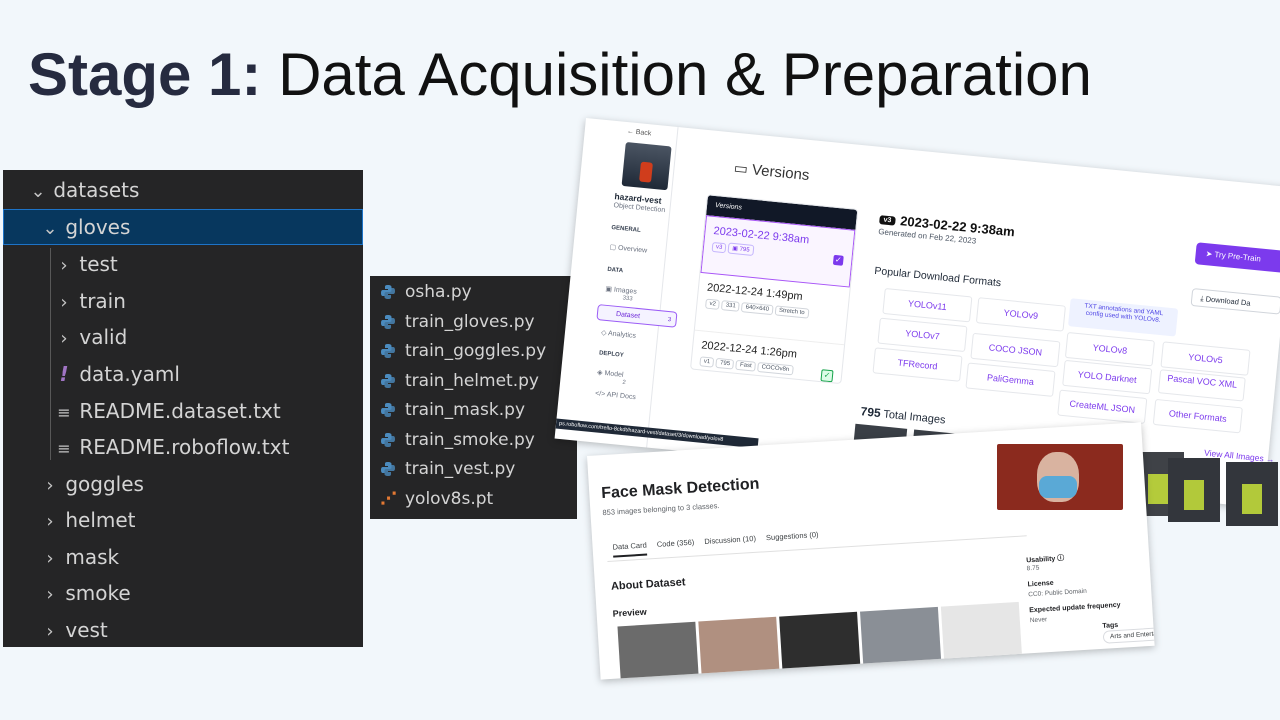 Image resolution: width=1280 pixels, height=720 pixels. I want to click on back-label: Back, so click(643, 133).